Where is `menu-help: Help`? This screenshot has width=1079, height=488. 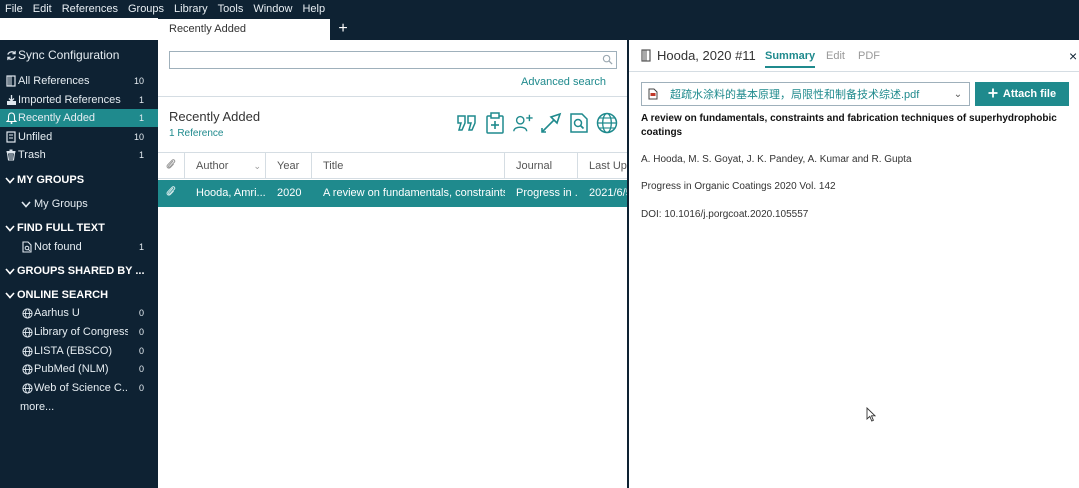
menu-help: Help is located at coordinates (313, 9).